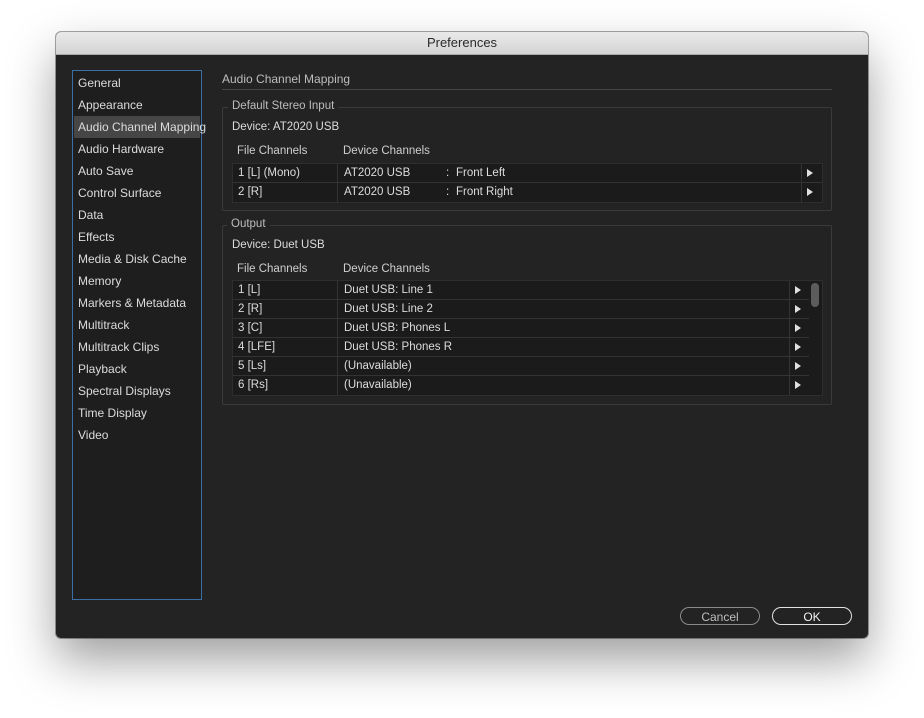  Describe the element at coordinates (283, 106) in the screenshot. I see `stereo-input-legend: Default Stereo Input` at that location.